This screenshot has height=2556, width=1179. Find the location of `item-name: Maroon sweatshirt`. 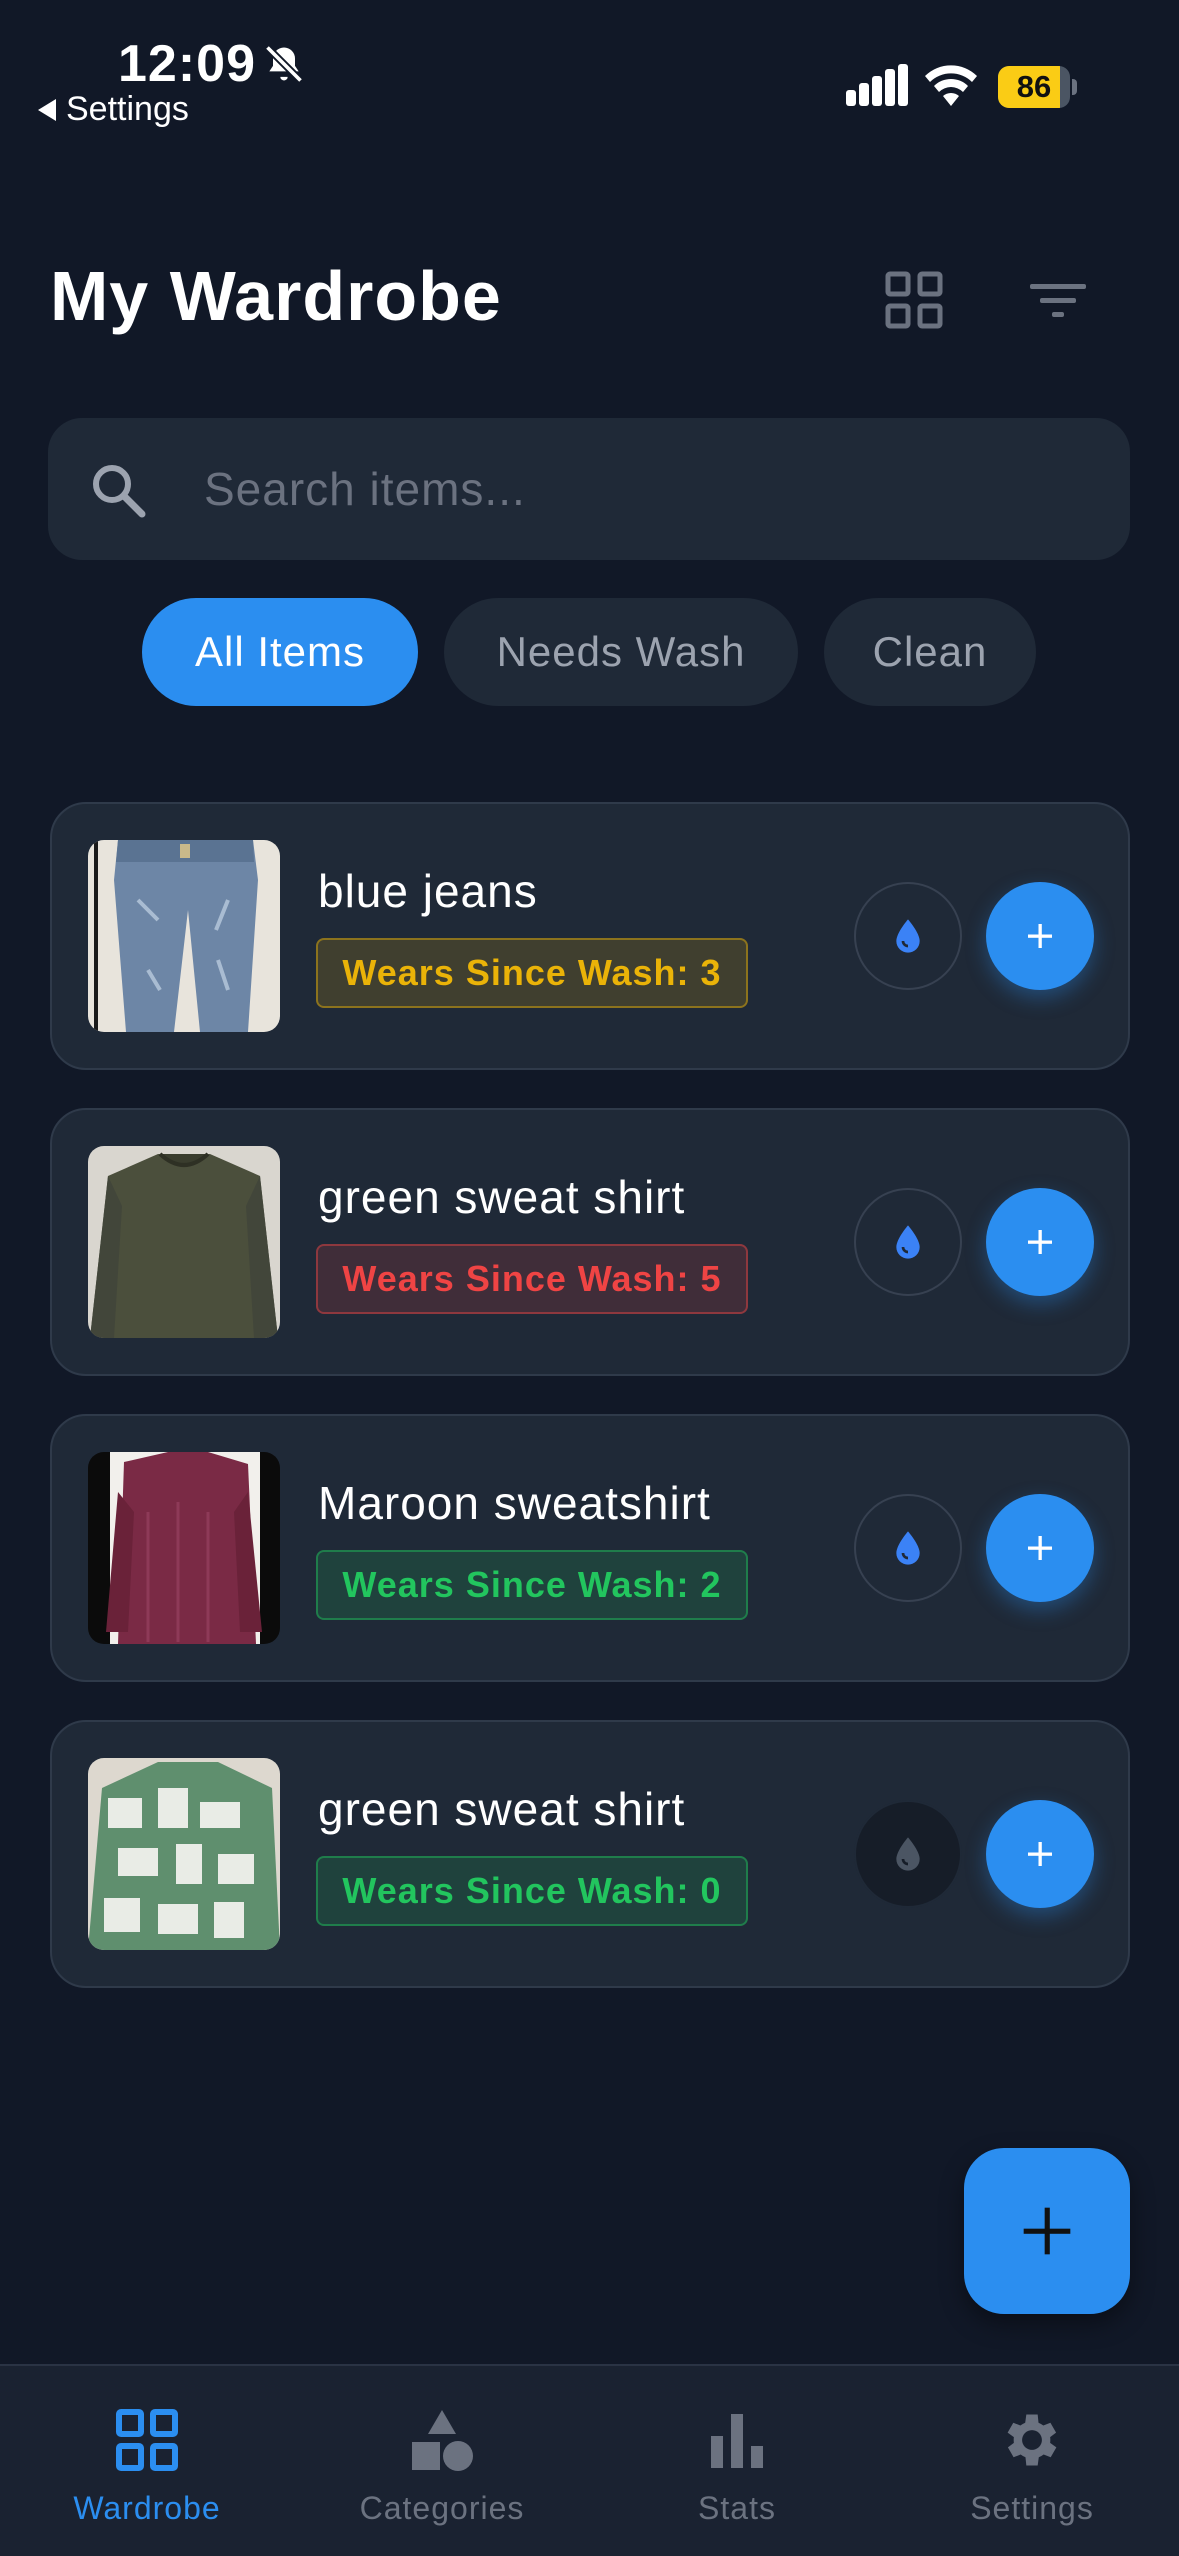

item-name: Maroon sweatshirt is located at coordinates (514, 1503).